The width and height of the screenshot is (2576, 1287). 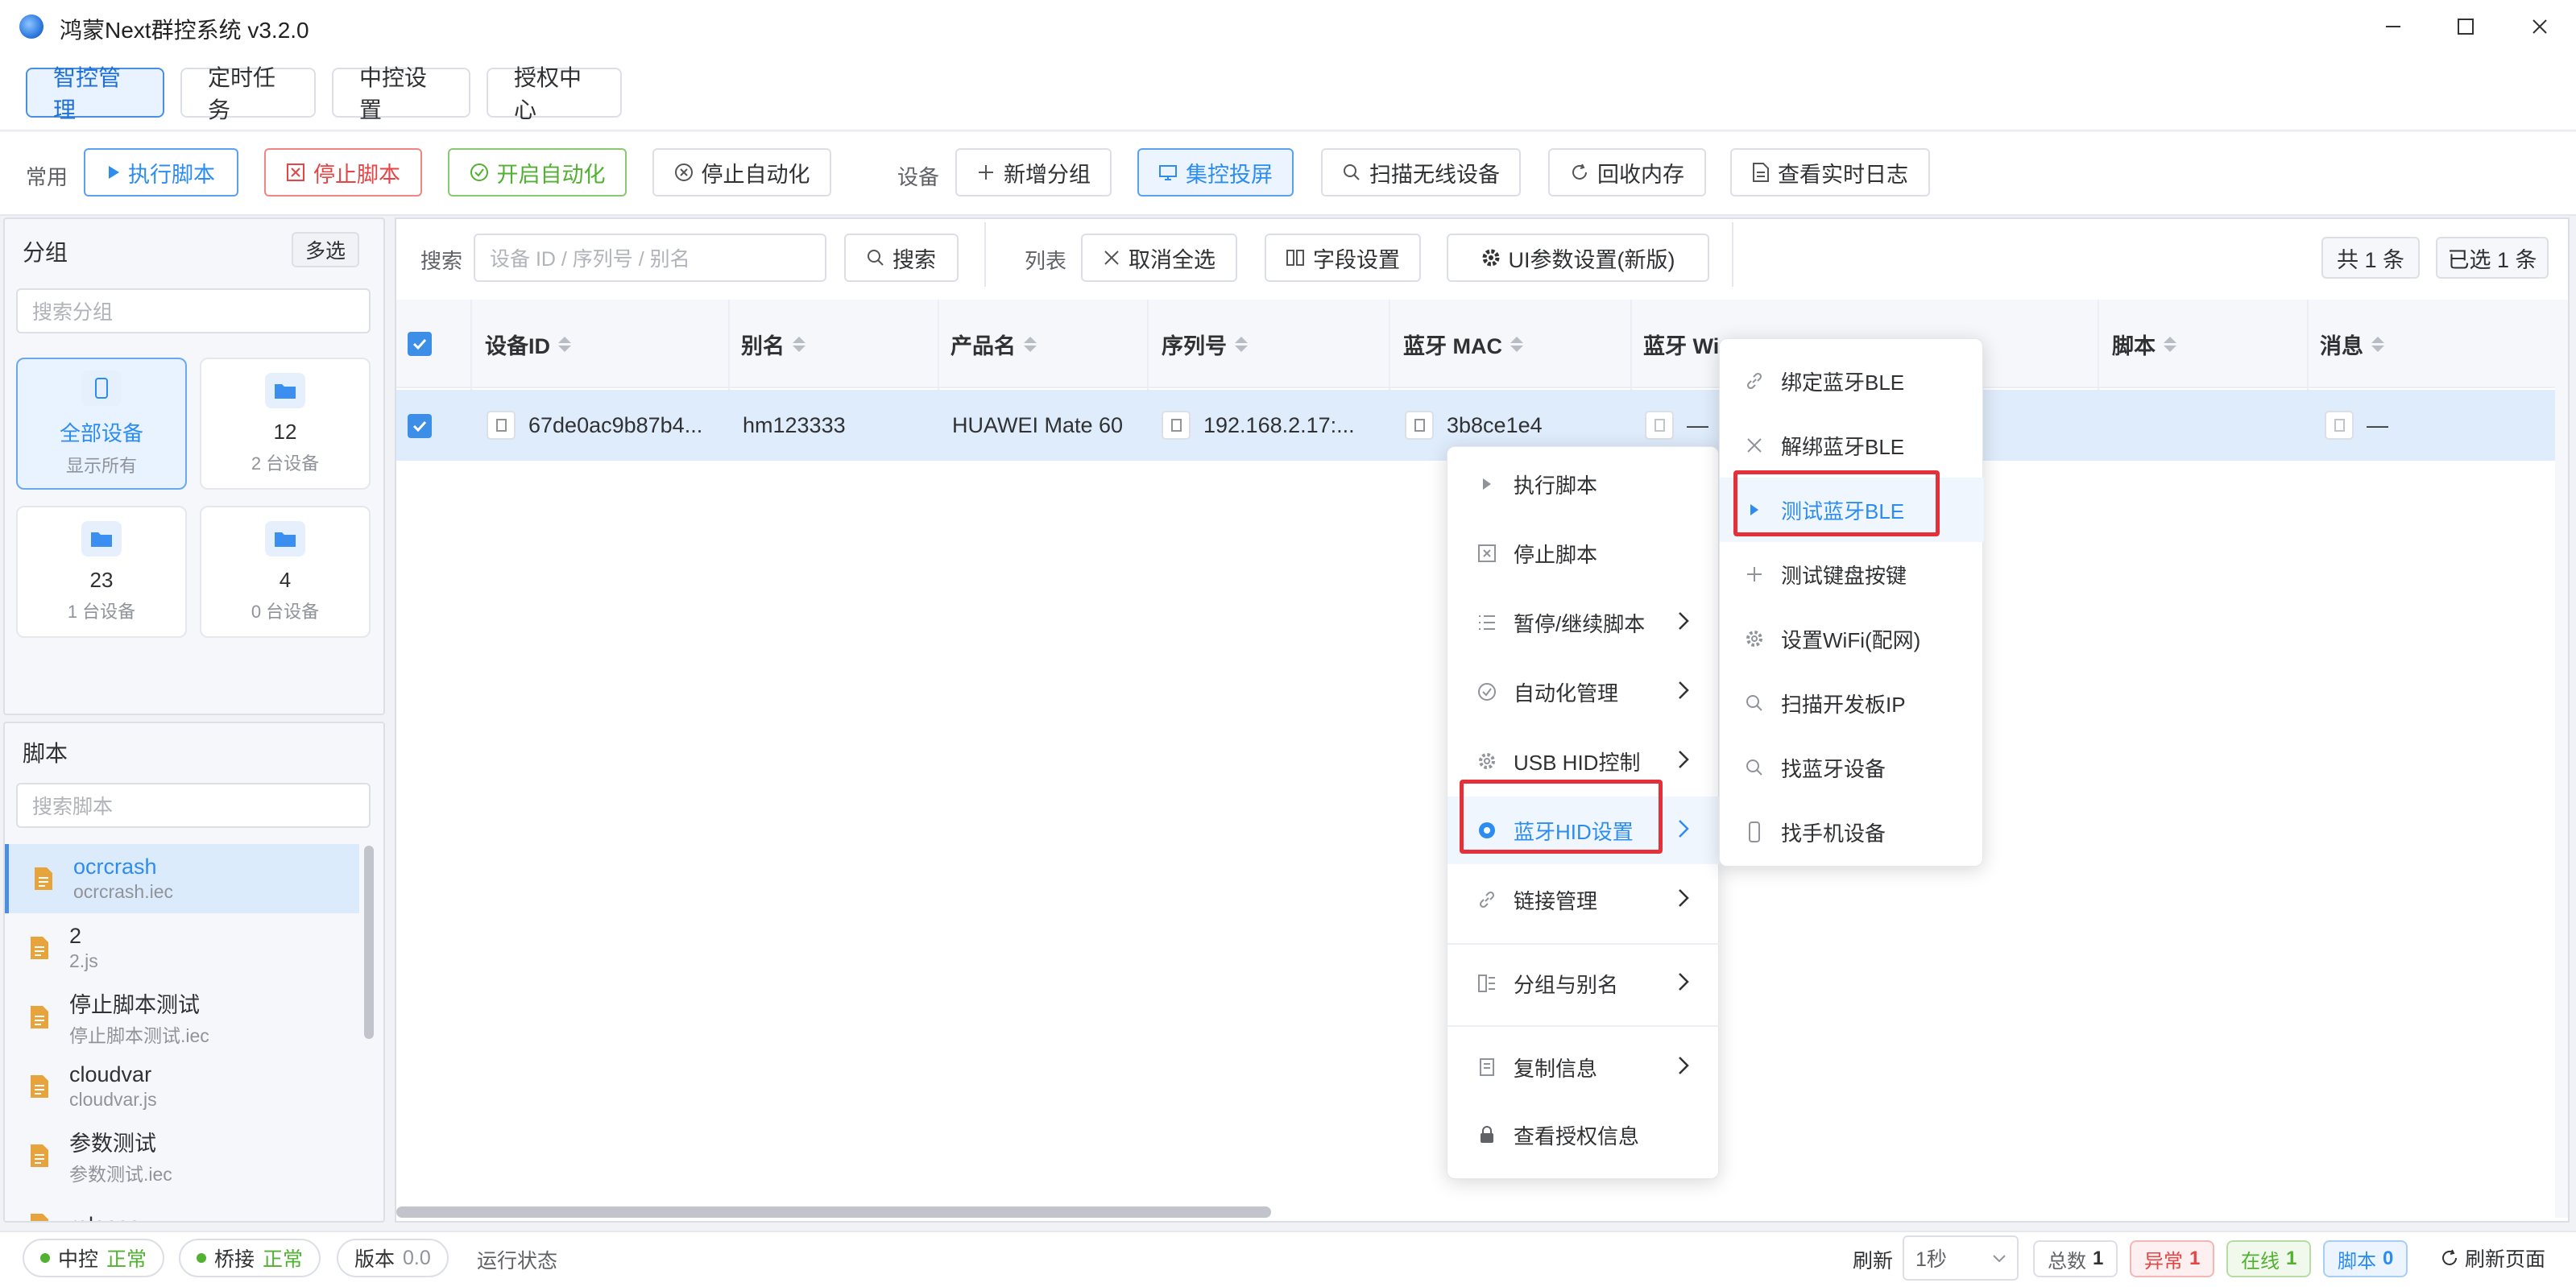 I want to click on scan-wireless-button: 扫描无线设备, so click(x=1421, y=173).